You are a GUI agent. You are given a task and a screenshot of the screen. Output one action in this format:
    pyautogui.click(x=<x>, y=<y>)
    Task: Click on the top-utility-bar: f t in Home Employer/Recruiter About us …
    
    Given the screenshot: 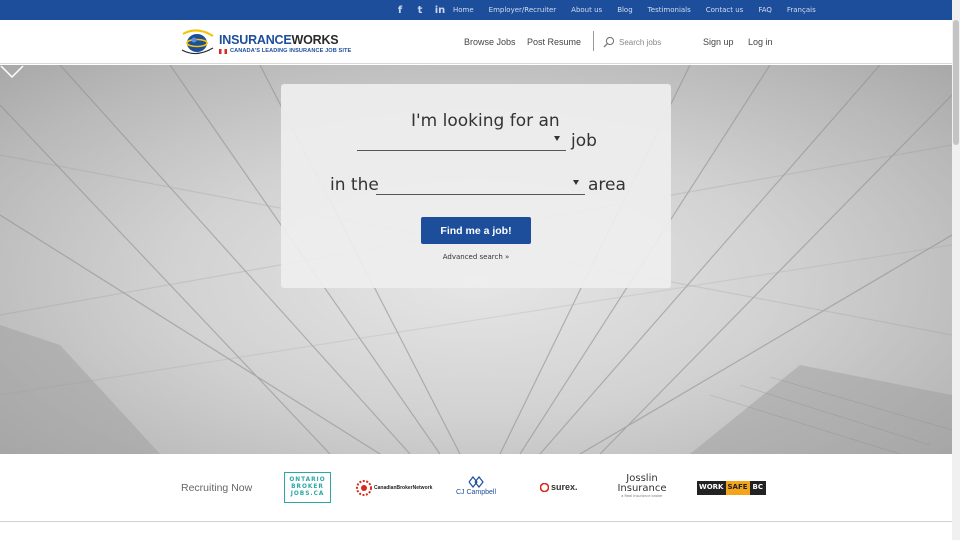 What is the action you would take?
    pyautogui.click(x=476, y=10)
    